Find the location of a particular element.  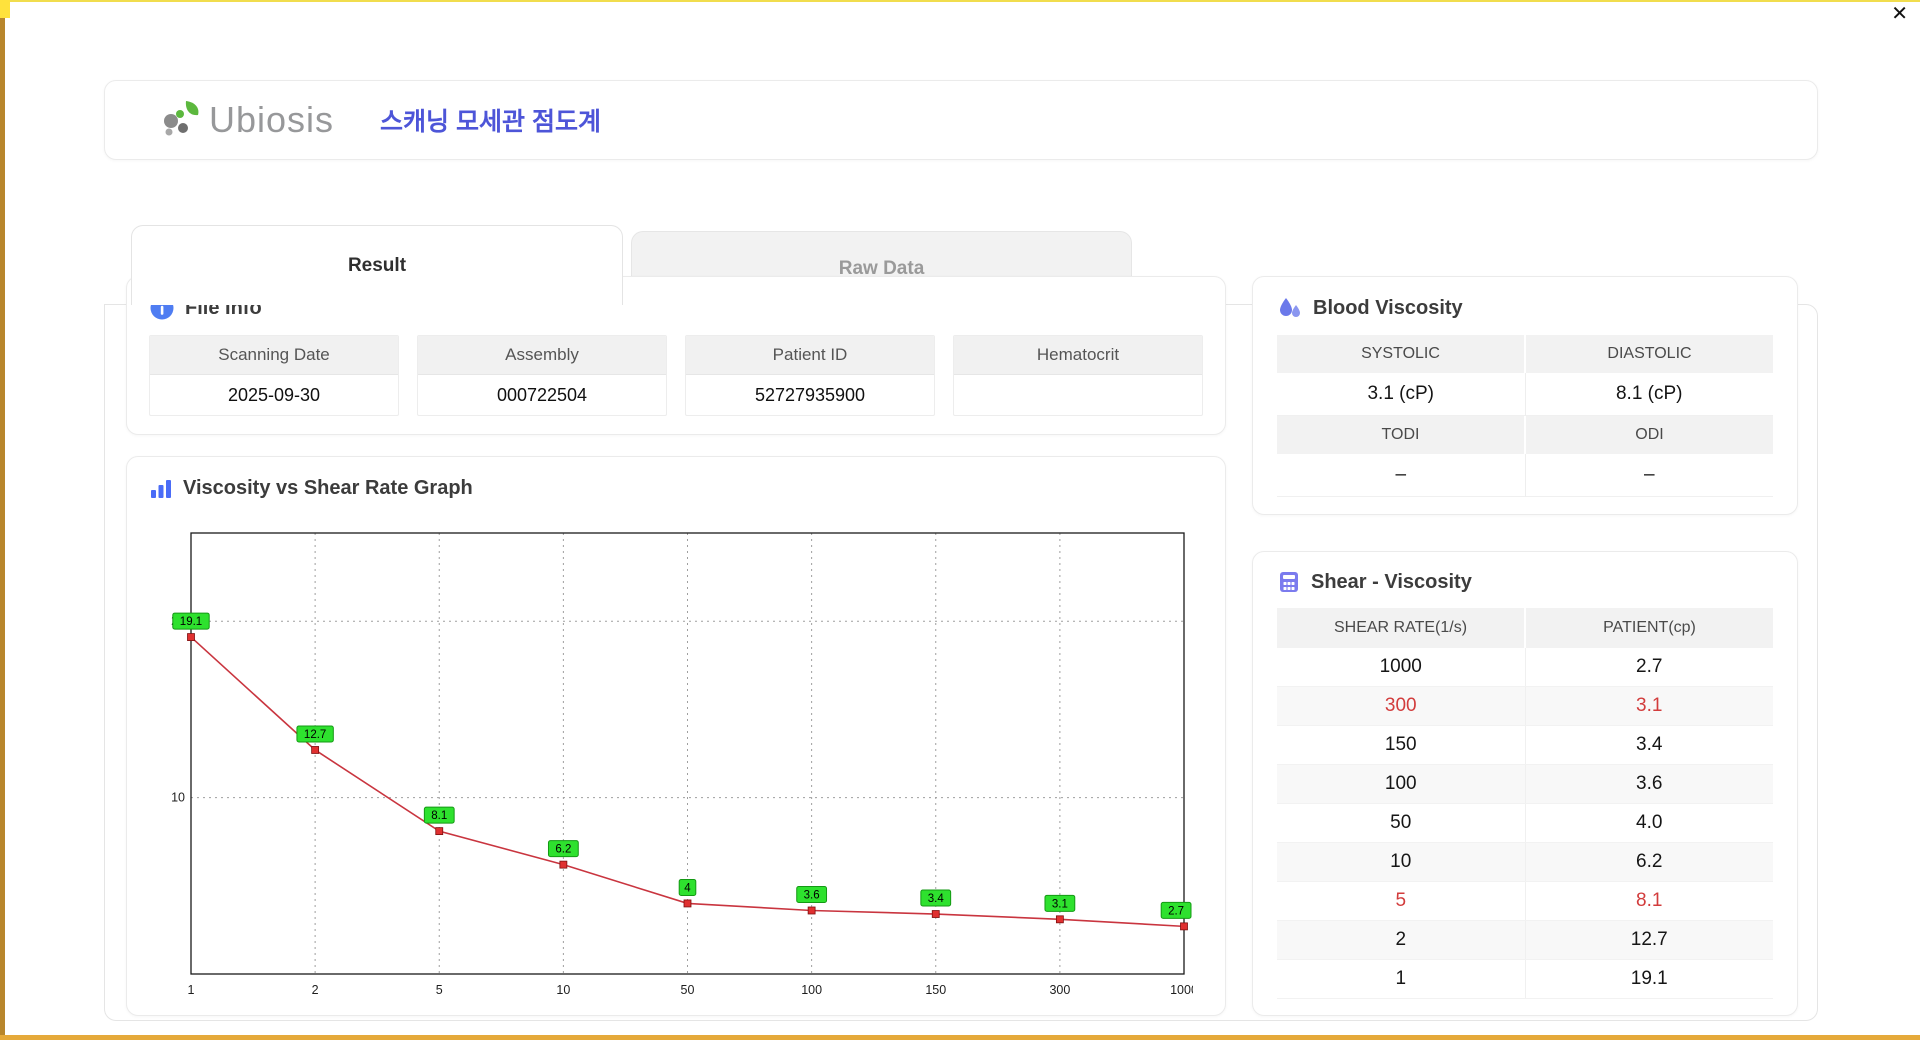

todi-header: TODI is located at coordinates (1400, 435).